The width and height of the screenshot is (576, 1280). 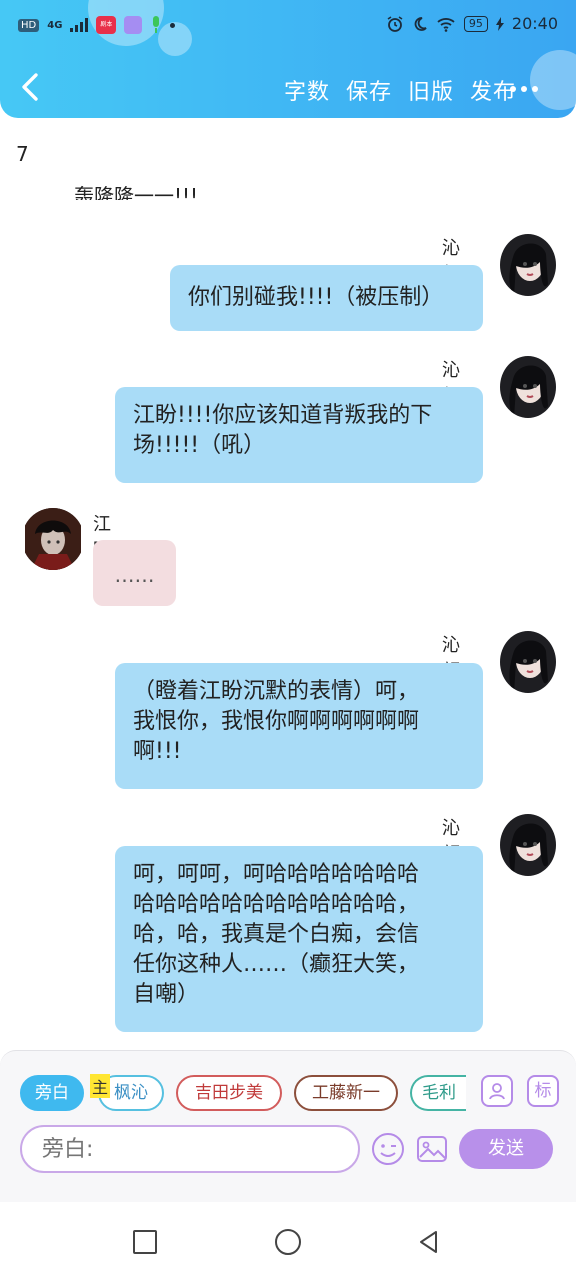 What do you see at coordinates (55, 25) in the screenshot?
I see `network-type: 4G` at bounding box center [55, 25].